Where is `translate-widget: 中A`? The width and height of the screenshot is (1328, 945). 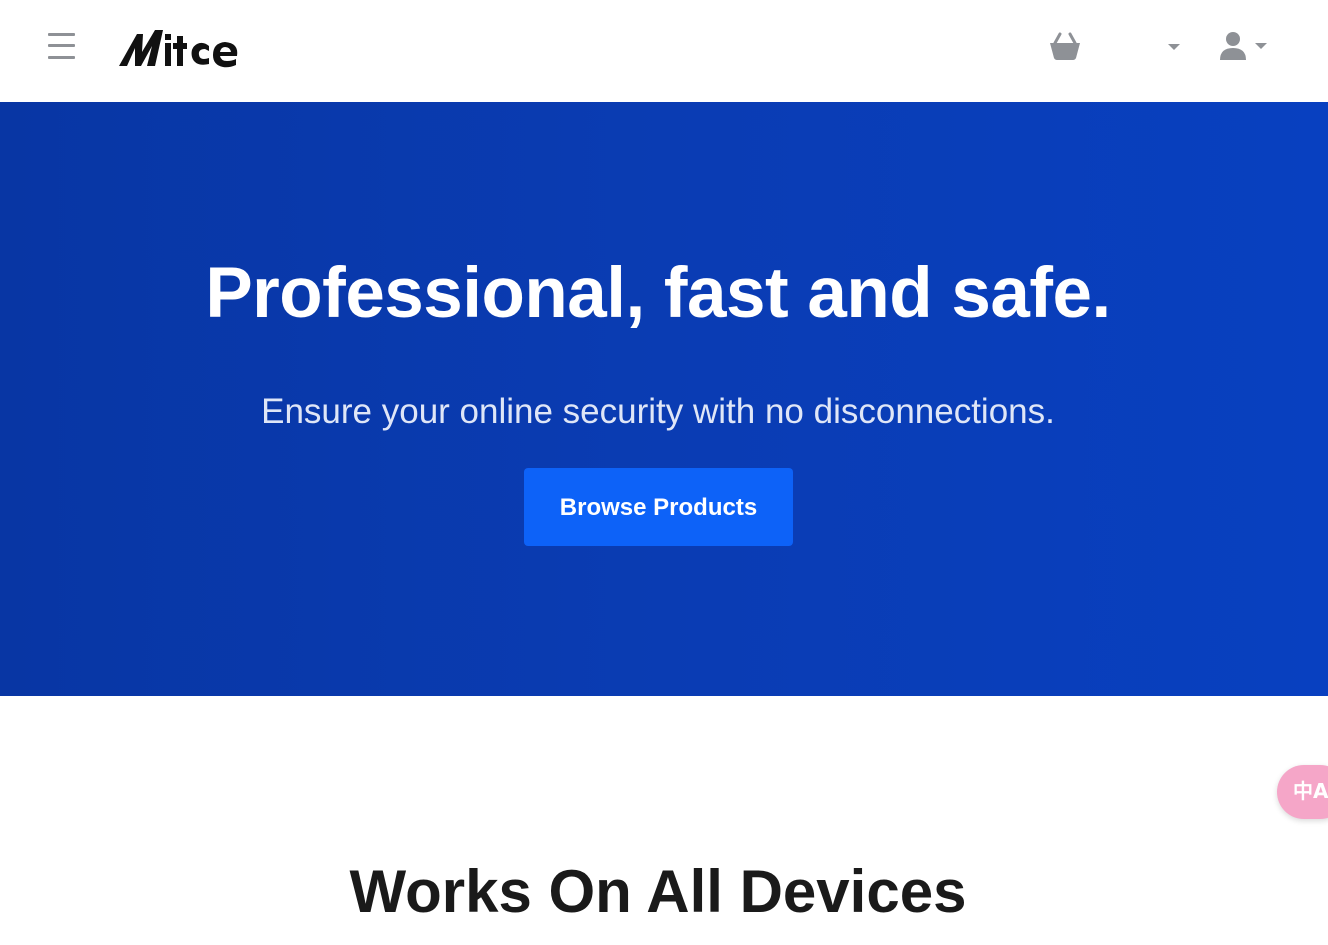
translate-widget: 中A is located at coordinates (1302, 792).